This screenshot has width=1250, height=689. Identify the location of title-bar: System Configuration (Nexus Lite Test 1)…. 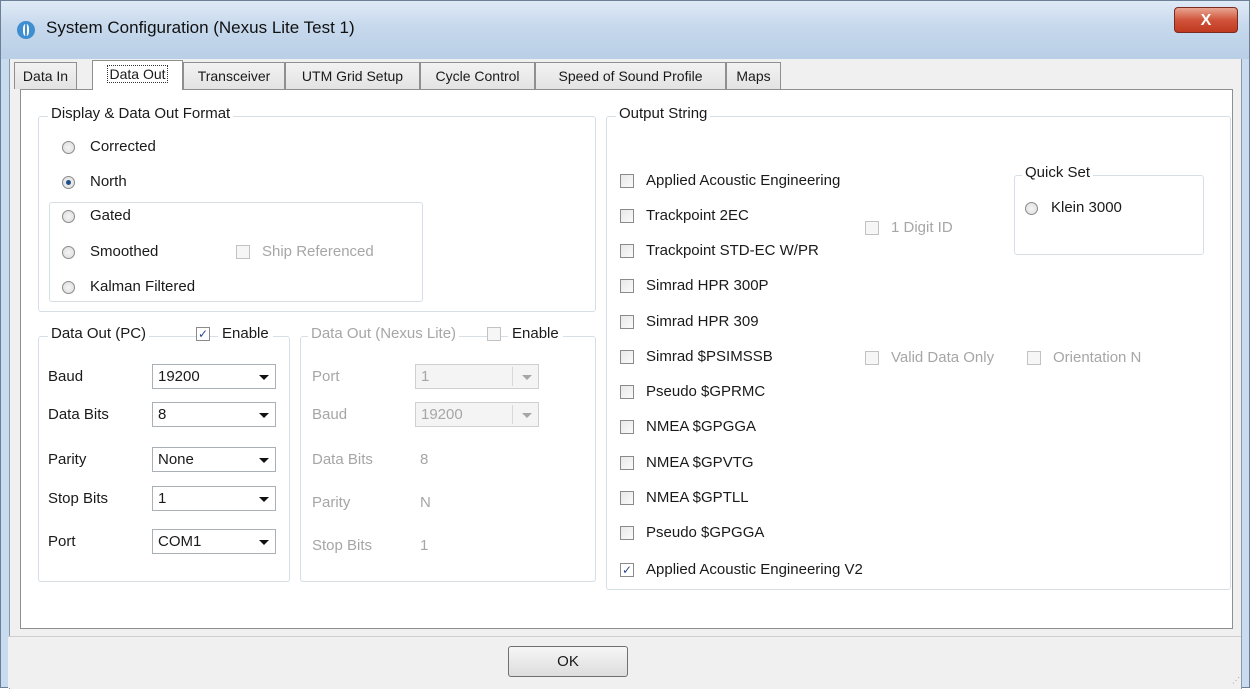
(625, 30).